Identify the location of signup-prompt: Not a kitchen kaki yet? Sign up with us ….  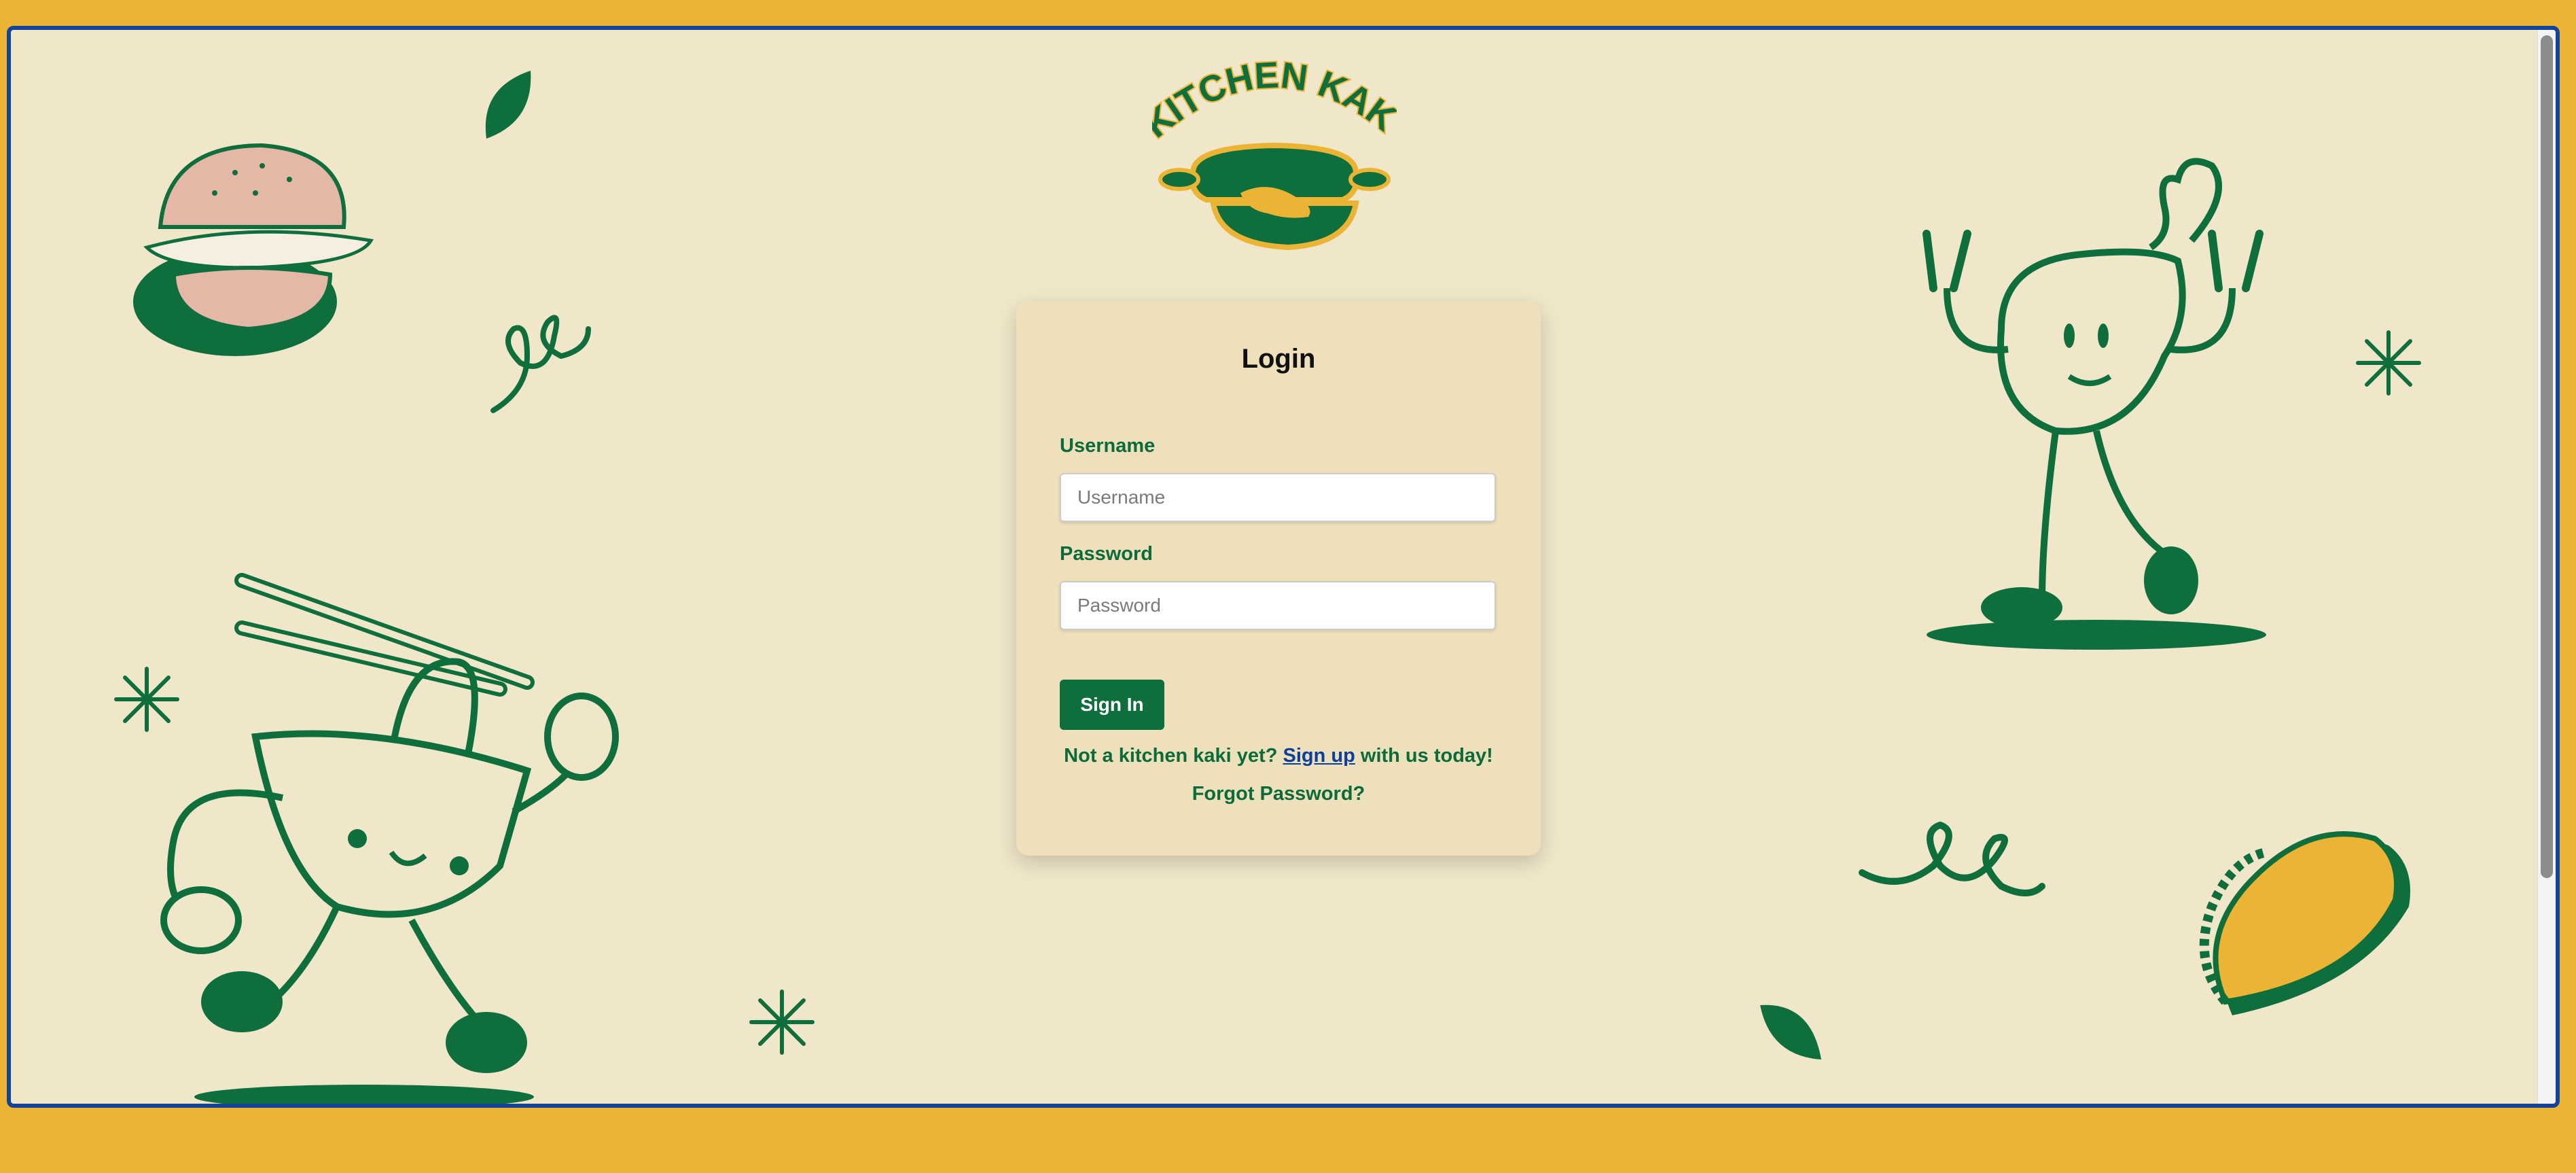
(1278, 756).